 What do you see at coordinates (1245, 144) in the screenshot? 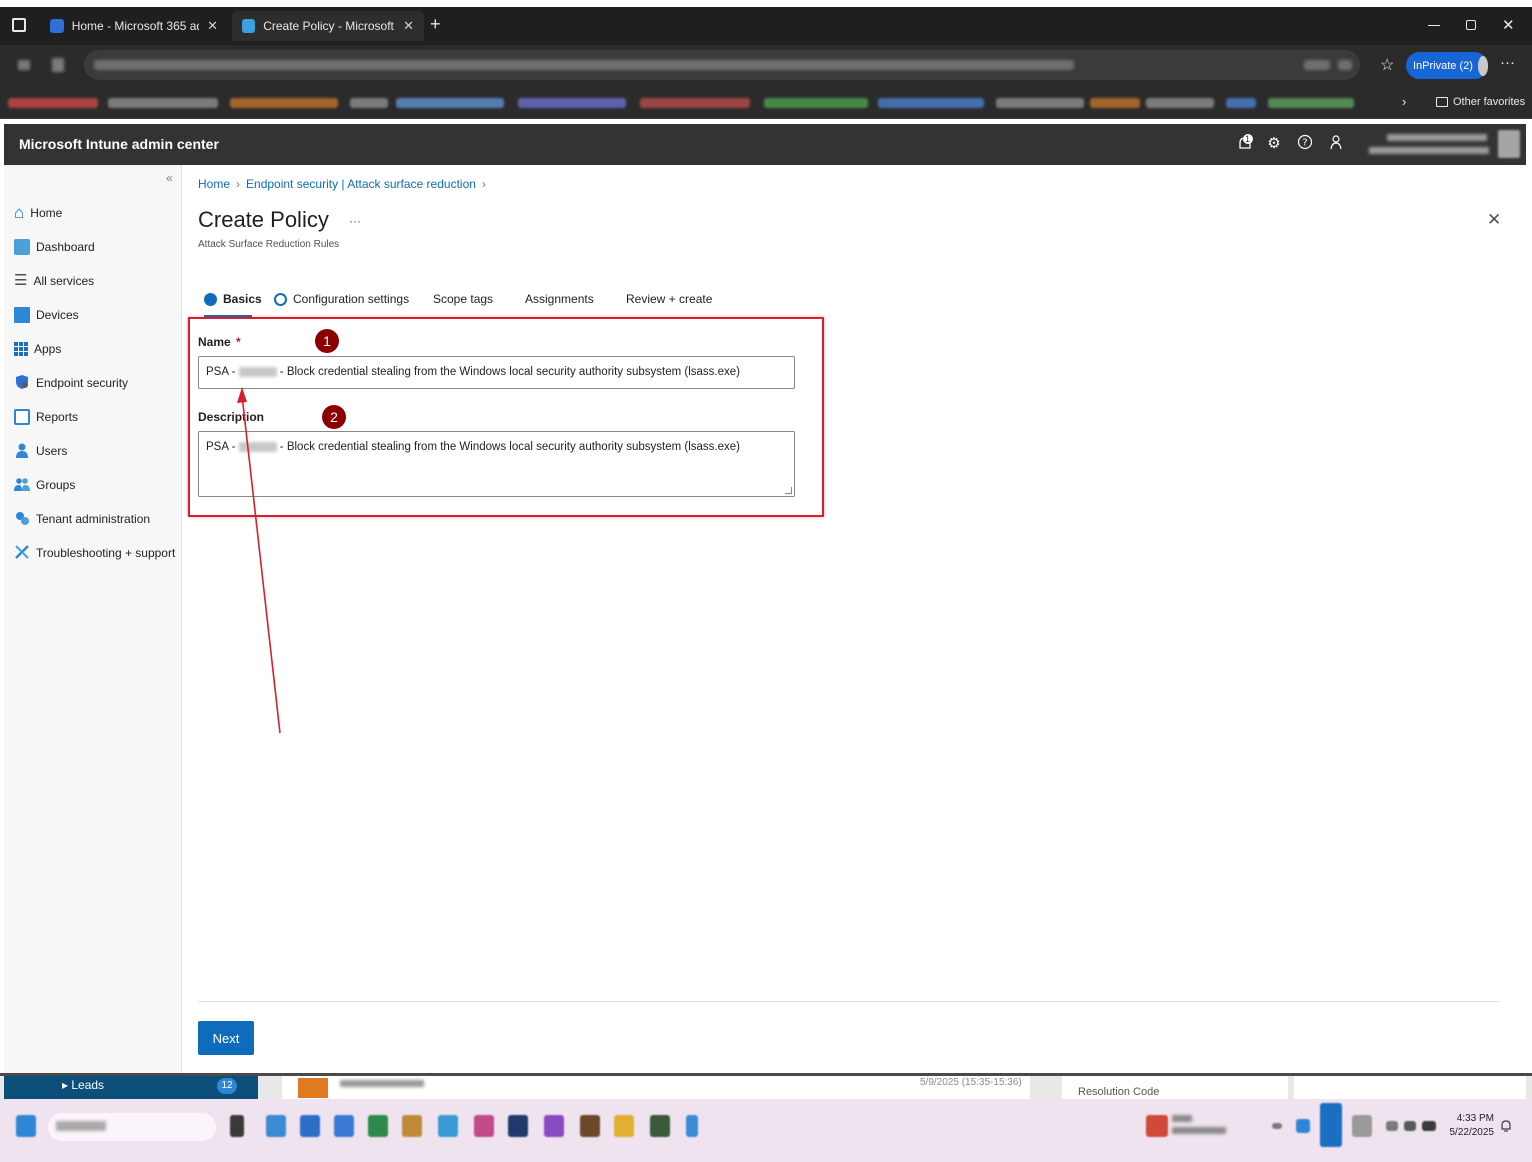
I see `notifications-bell-icon: 1` at bounding box center [1245, 144].